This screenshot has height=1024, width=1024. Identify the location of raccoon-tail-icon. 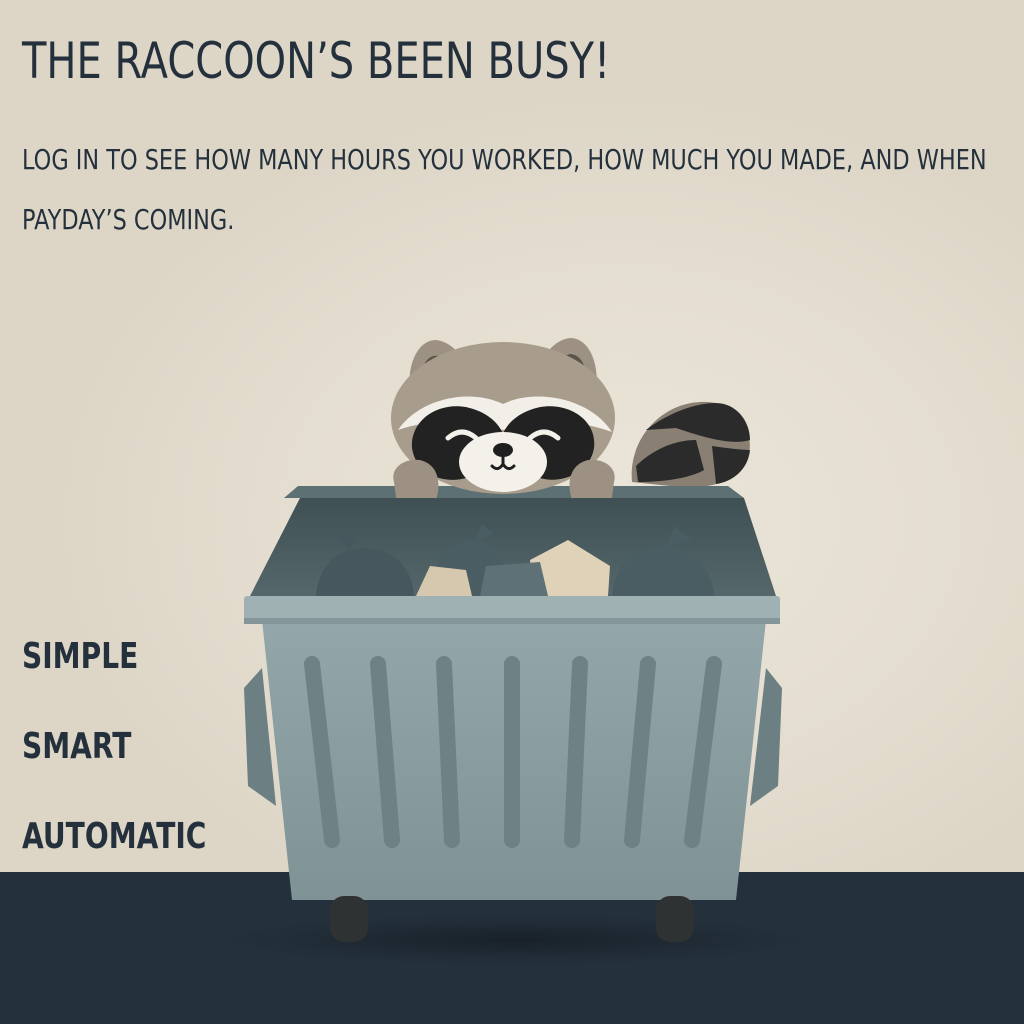
(690, 444).